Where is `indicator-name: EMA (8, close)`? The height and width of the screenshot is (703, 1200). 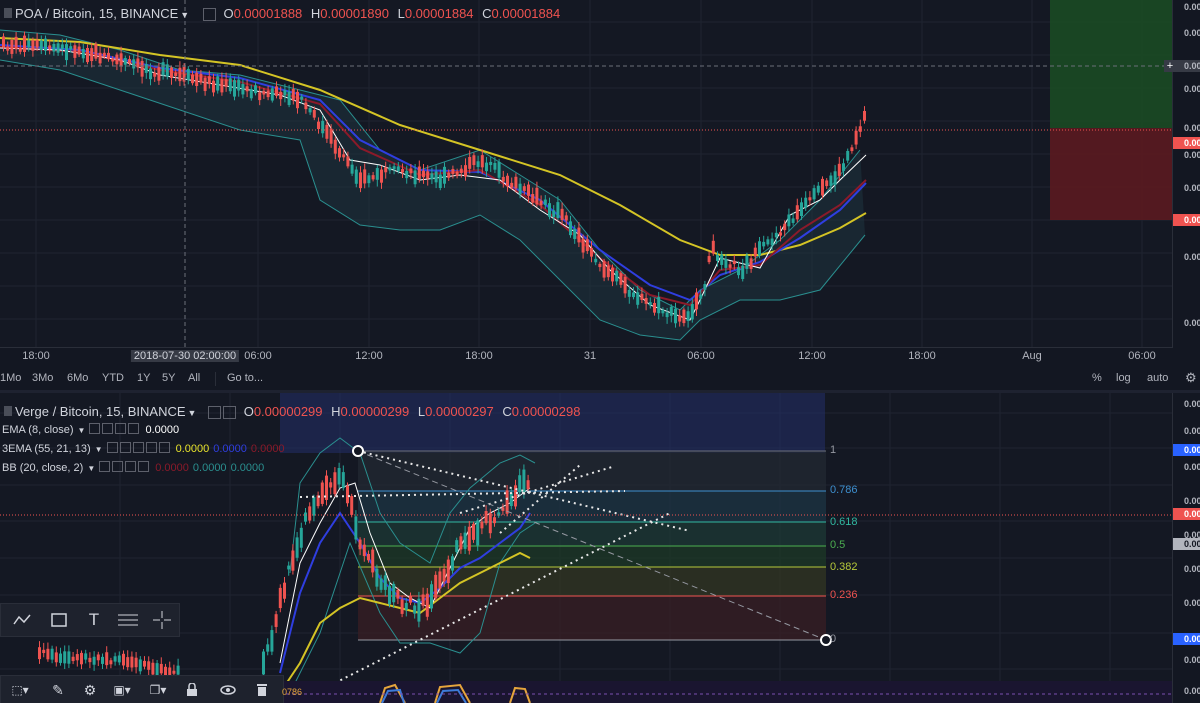
indicator-name: EMA (8, close) is located at coordinates (38, 430).